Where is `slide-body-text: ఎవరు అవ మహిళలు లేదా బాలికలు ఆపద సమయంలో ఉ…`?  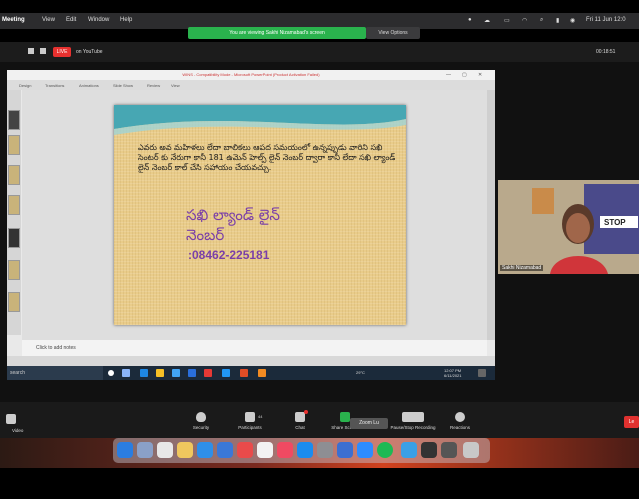 slide-body-text: ఎవరు అవ మహిళలు లేదా బాలికలు ఆపద సమయంలో ఉ… is located at coordinates (267, 157).